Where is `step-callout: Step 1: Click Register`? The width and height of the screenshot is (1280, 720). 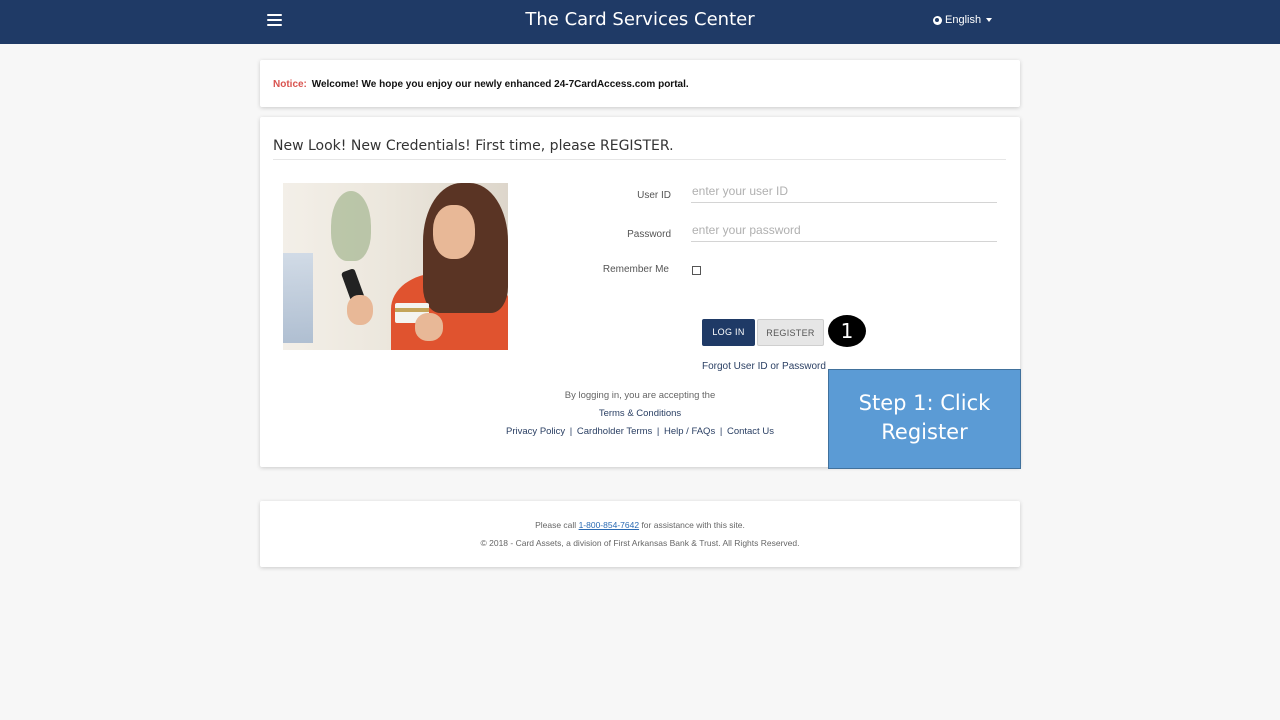
step-callout: Step 1: Click Register is located at coordinates (924, 419).